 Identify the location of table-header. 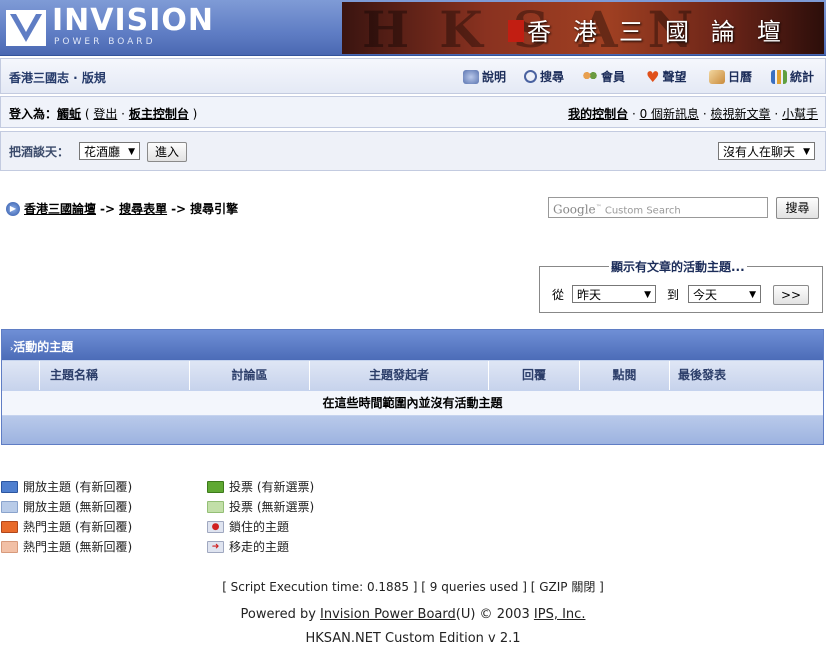
(412, 345).